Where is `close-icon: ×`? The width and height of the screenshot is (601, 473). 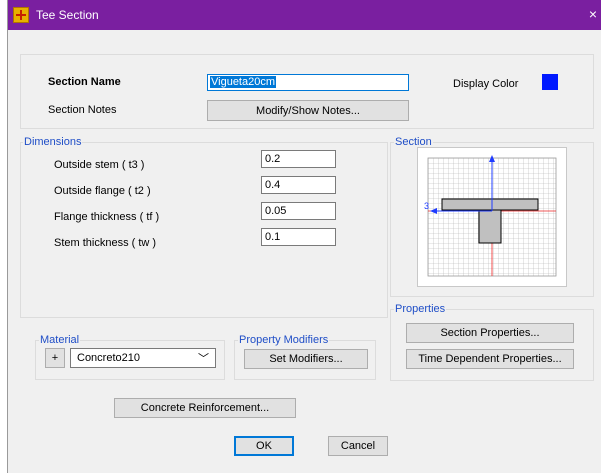 close-icon: × is located at coordinates (593, 14).